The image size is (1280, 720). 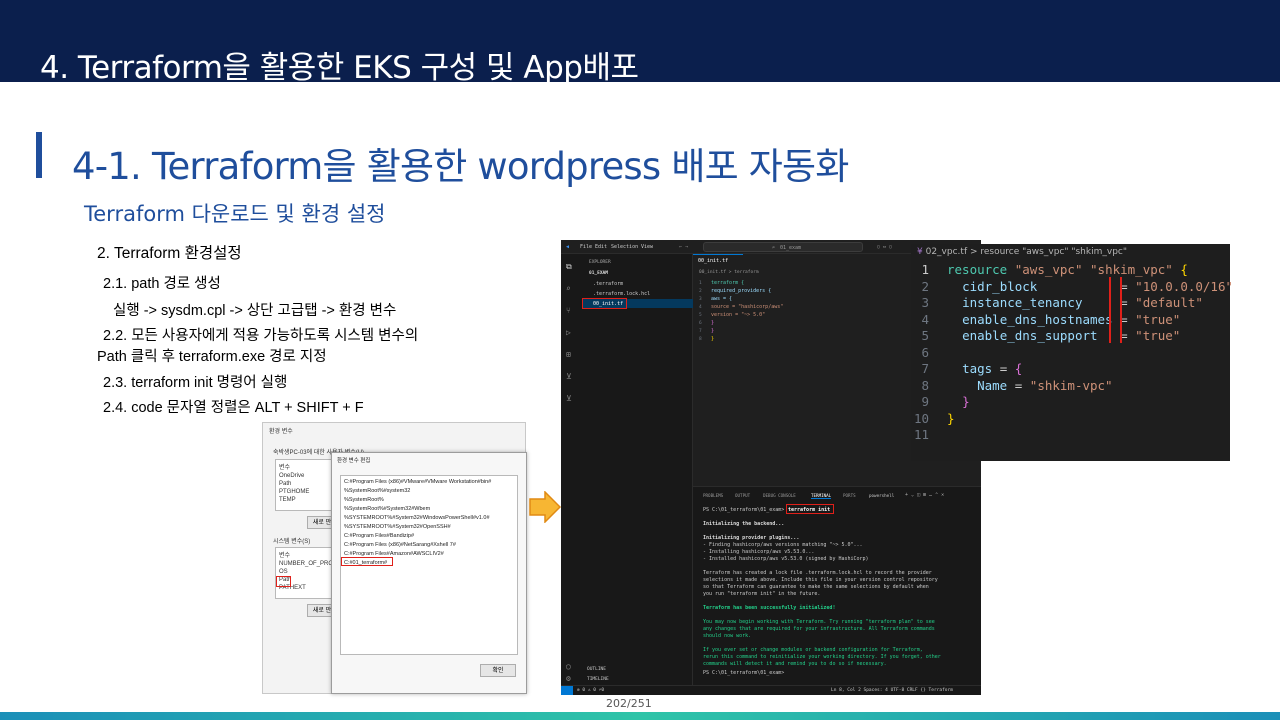 I want to click on code-line: resource "aws_vpc" "shkim_vpc" {, so click(x=1067, y=269).